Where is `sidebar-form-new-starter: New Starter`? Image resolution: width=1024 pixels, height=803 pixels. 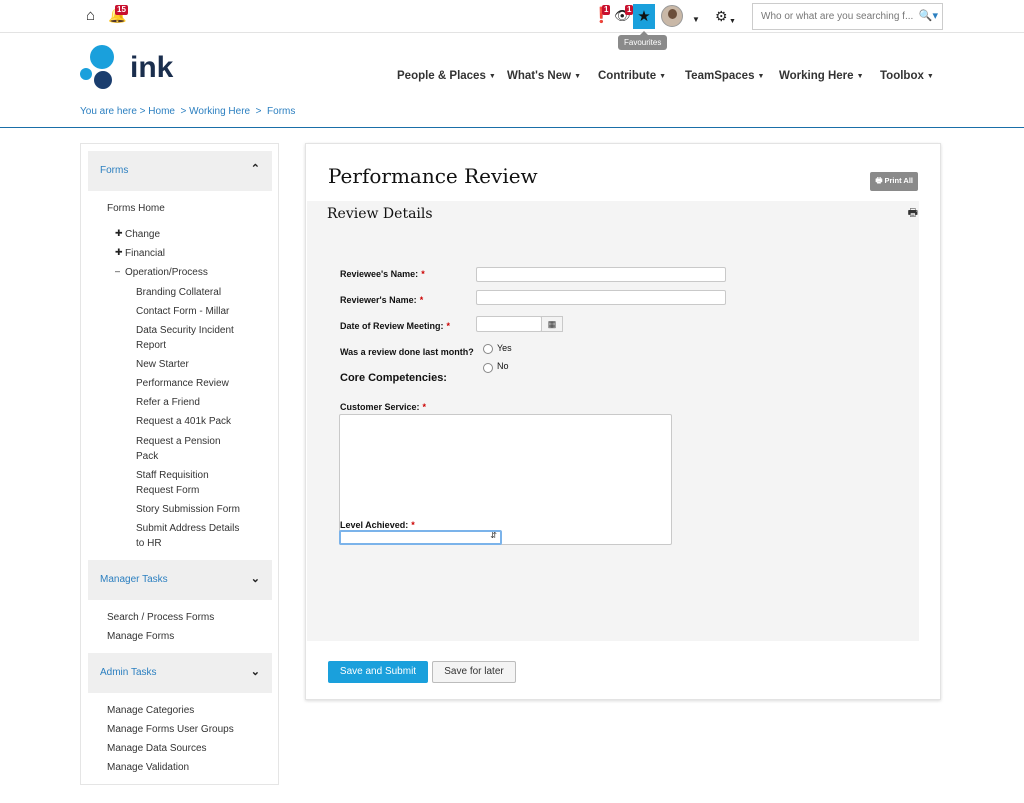 sidebar-form-new-starter: New Starter is located at coordinates (162, 364).